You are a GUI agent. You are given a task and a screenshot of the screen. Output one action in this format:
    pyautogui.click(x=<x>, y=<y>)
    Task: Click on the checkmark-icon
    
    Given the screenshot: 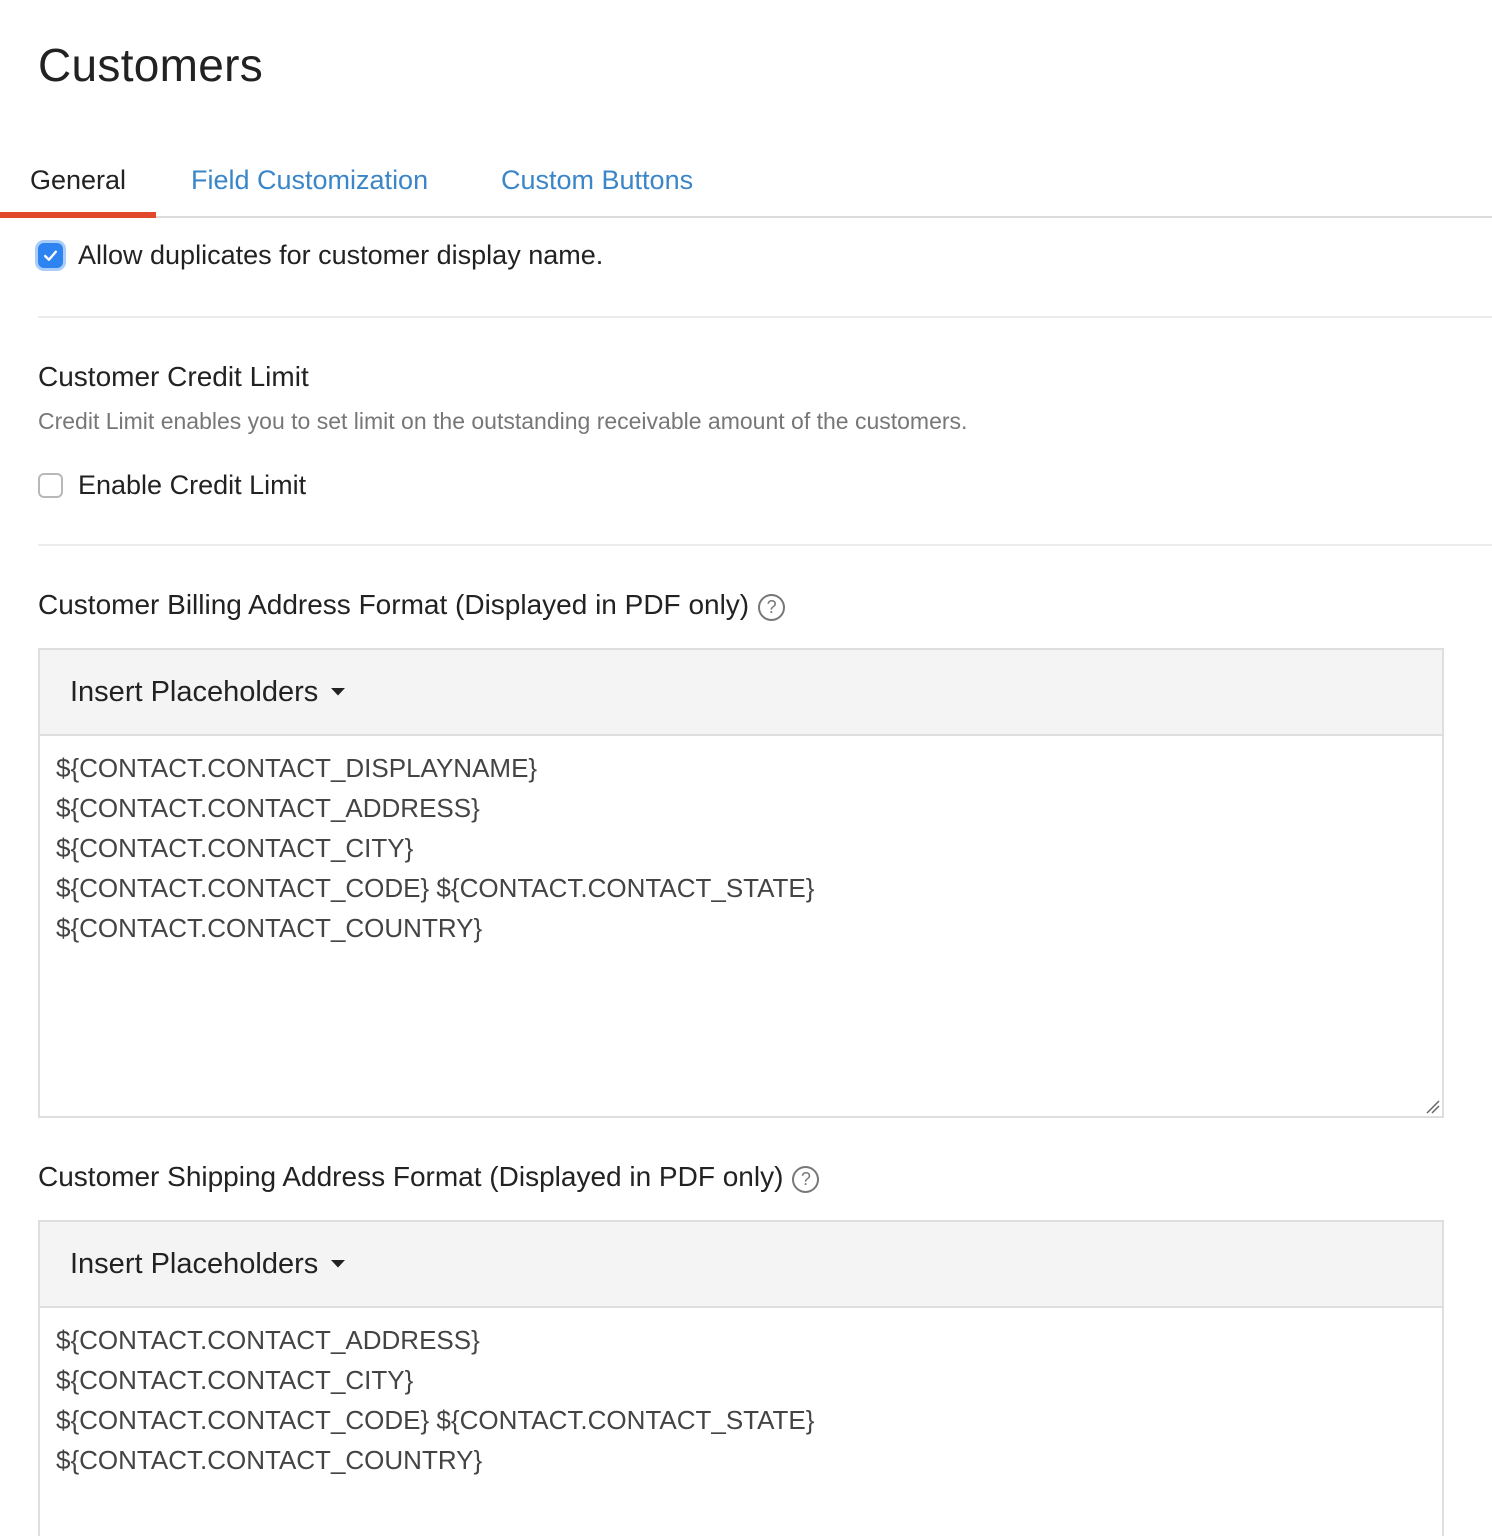 What is the action you would take?
    pyautogui.click(x=50, y=255)
    